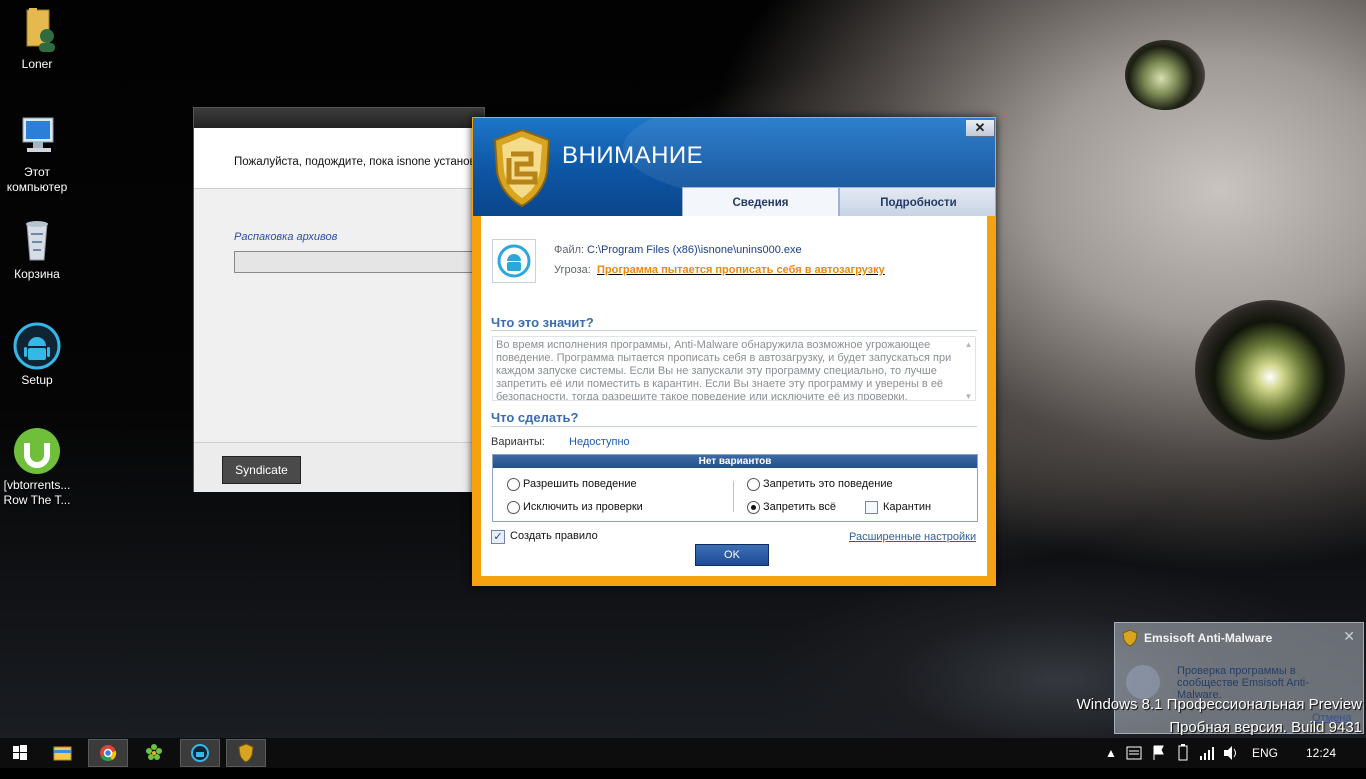  I want to click on desktop-icon-label: Этот компьютер, so click(37, 179).